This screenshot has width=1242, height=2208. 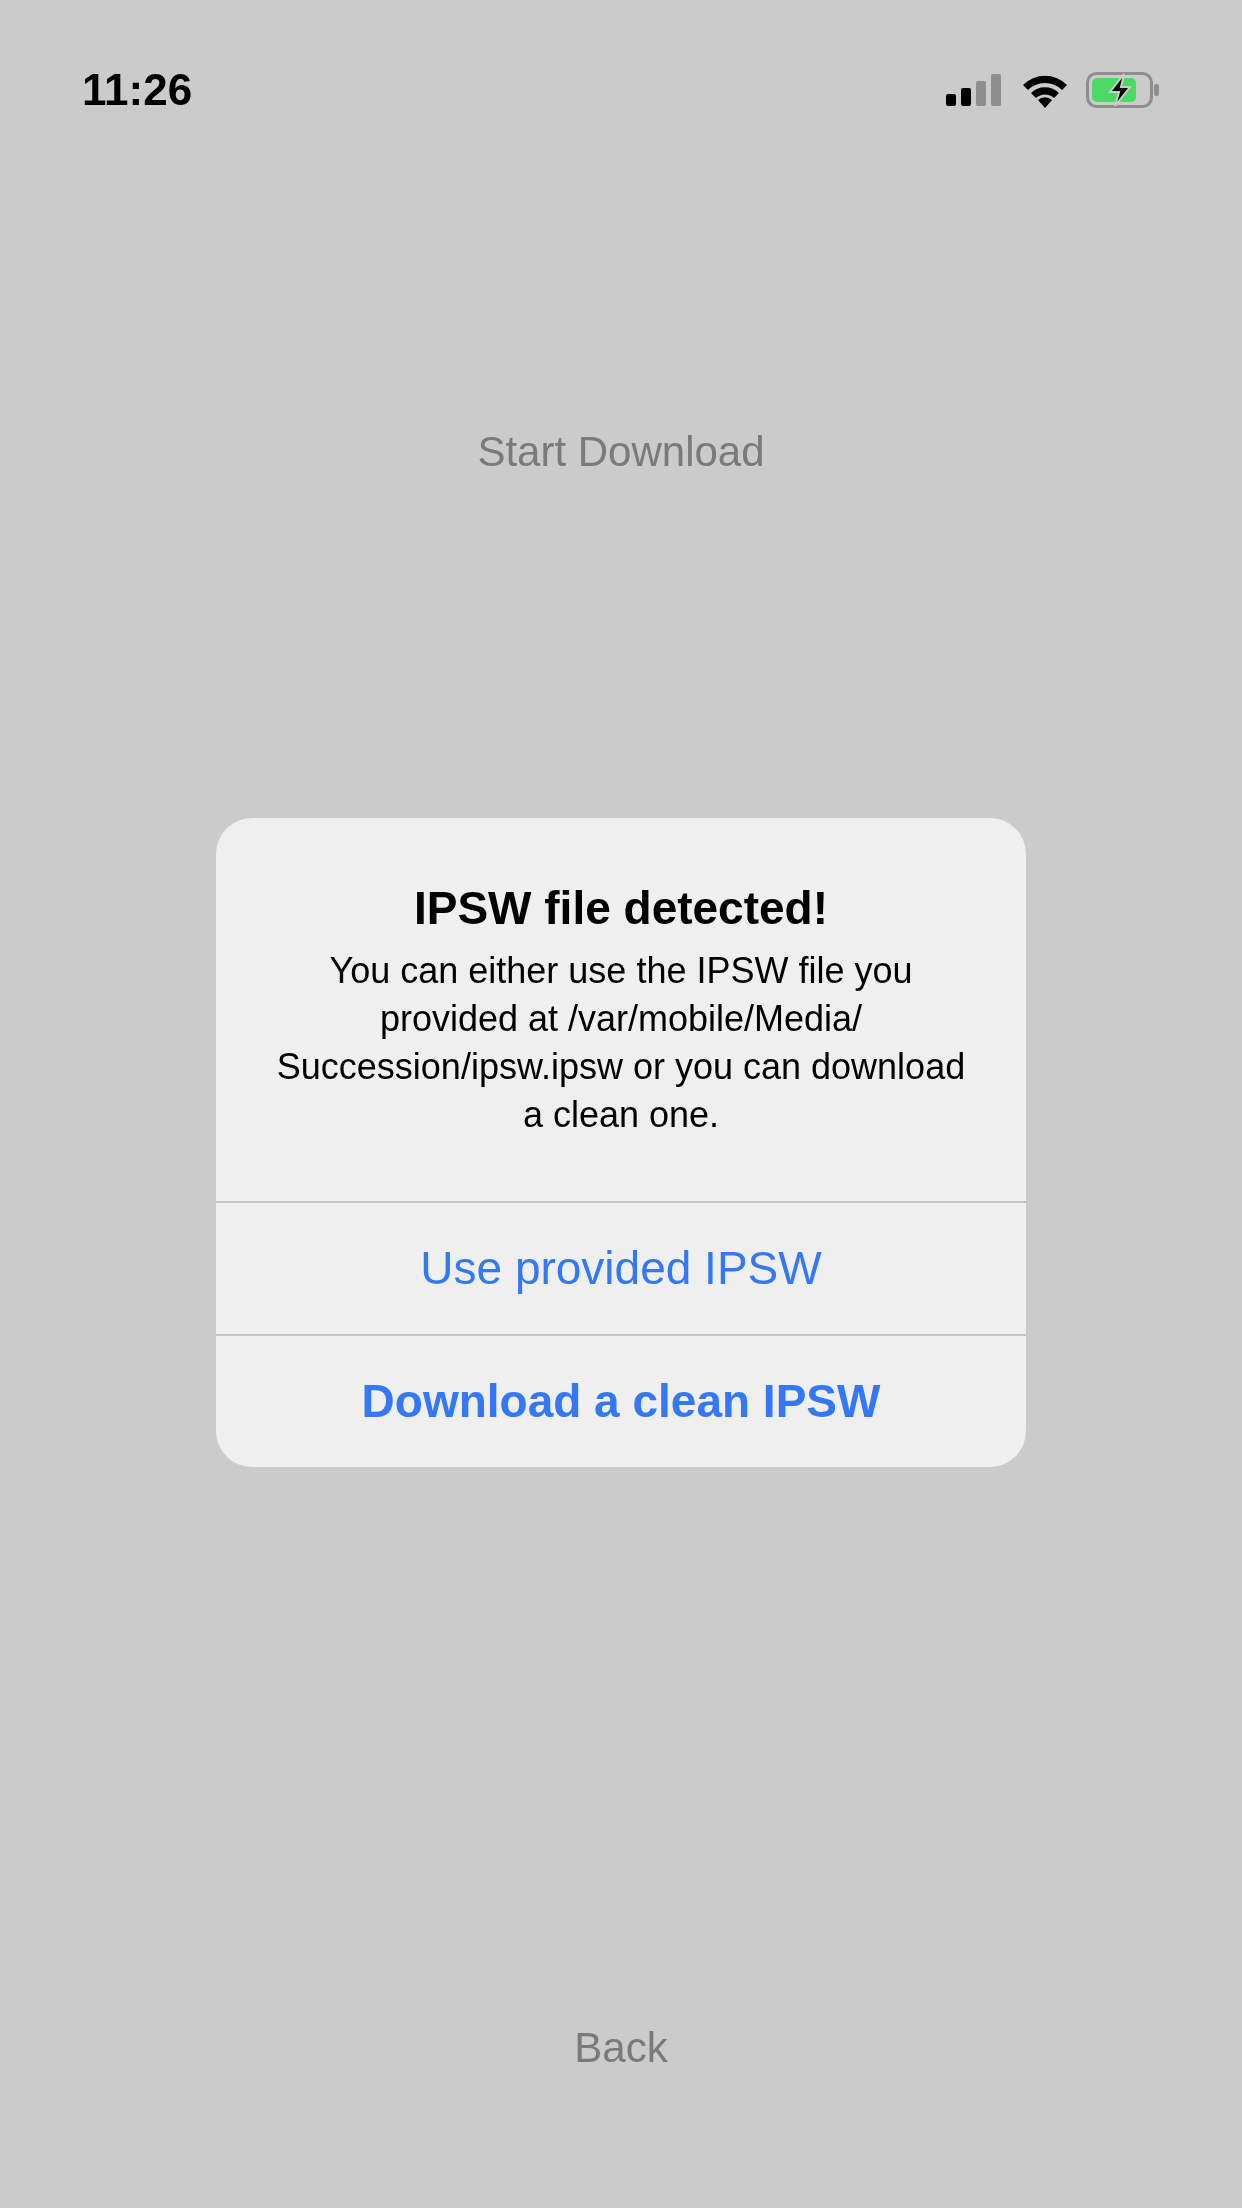 I want to click on back-button: Back, so click(x=621, y=2046).